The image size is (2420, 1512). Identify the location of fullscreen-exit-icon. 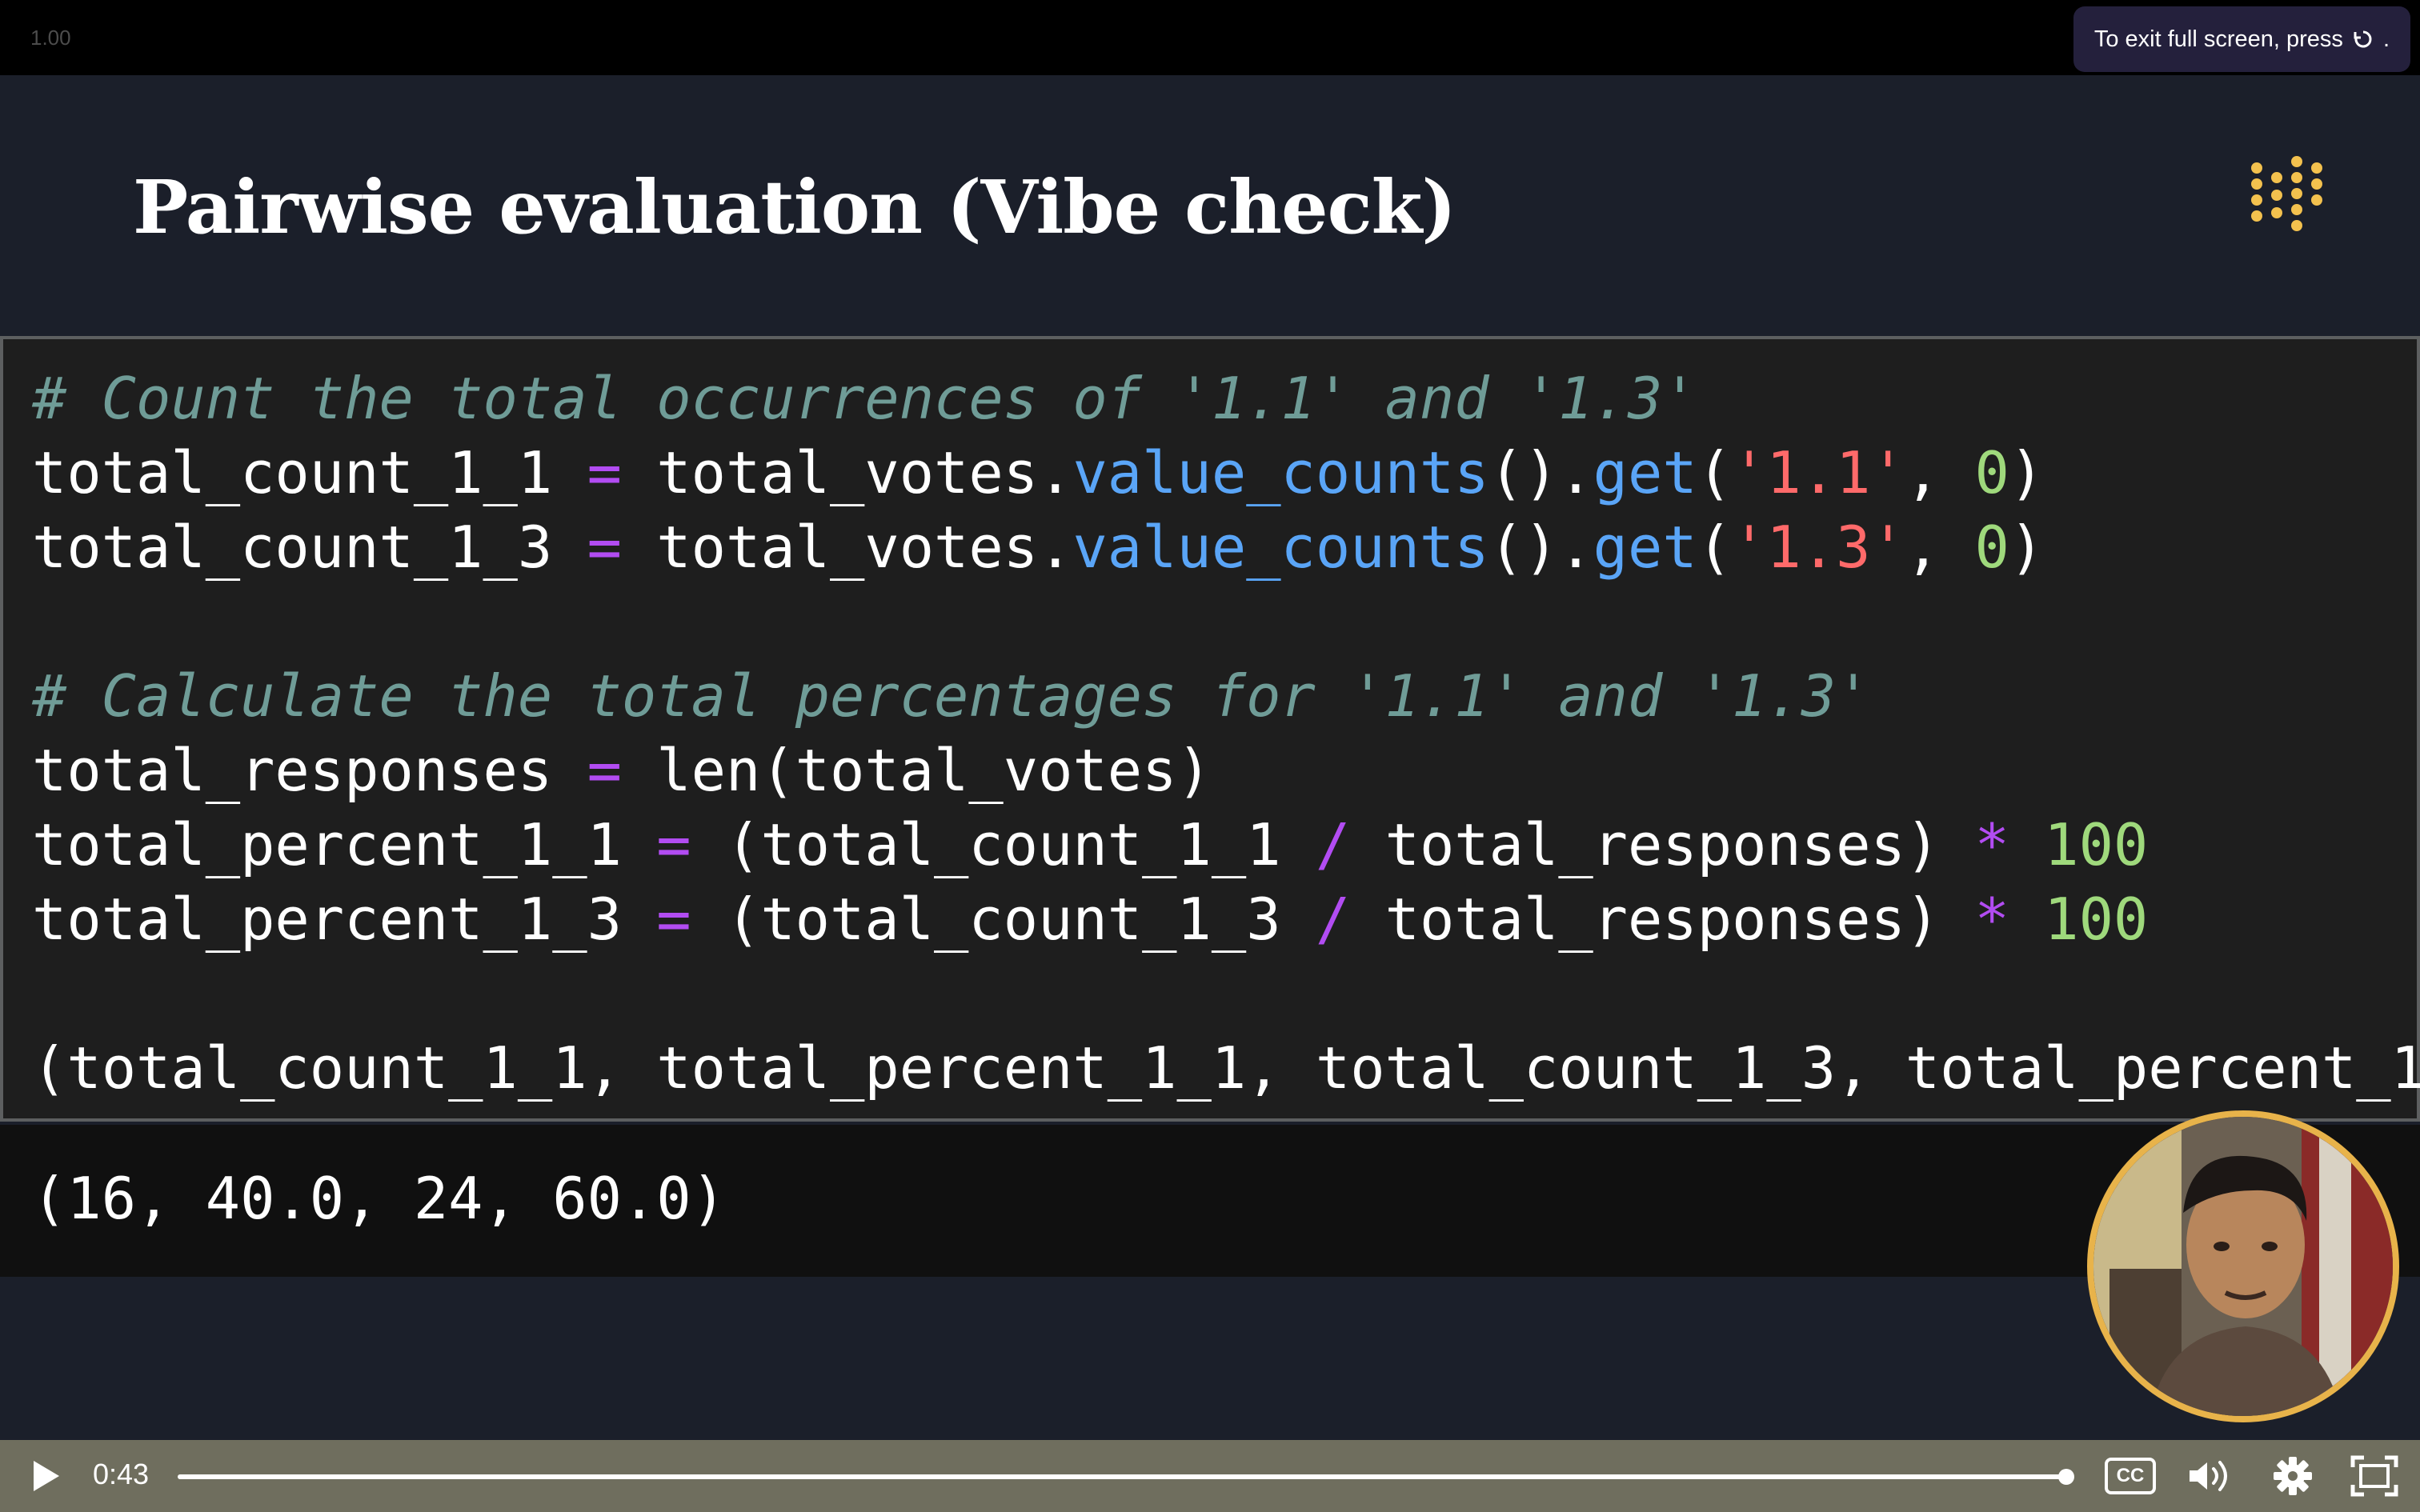
(2374, 1476).